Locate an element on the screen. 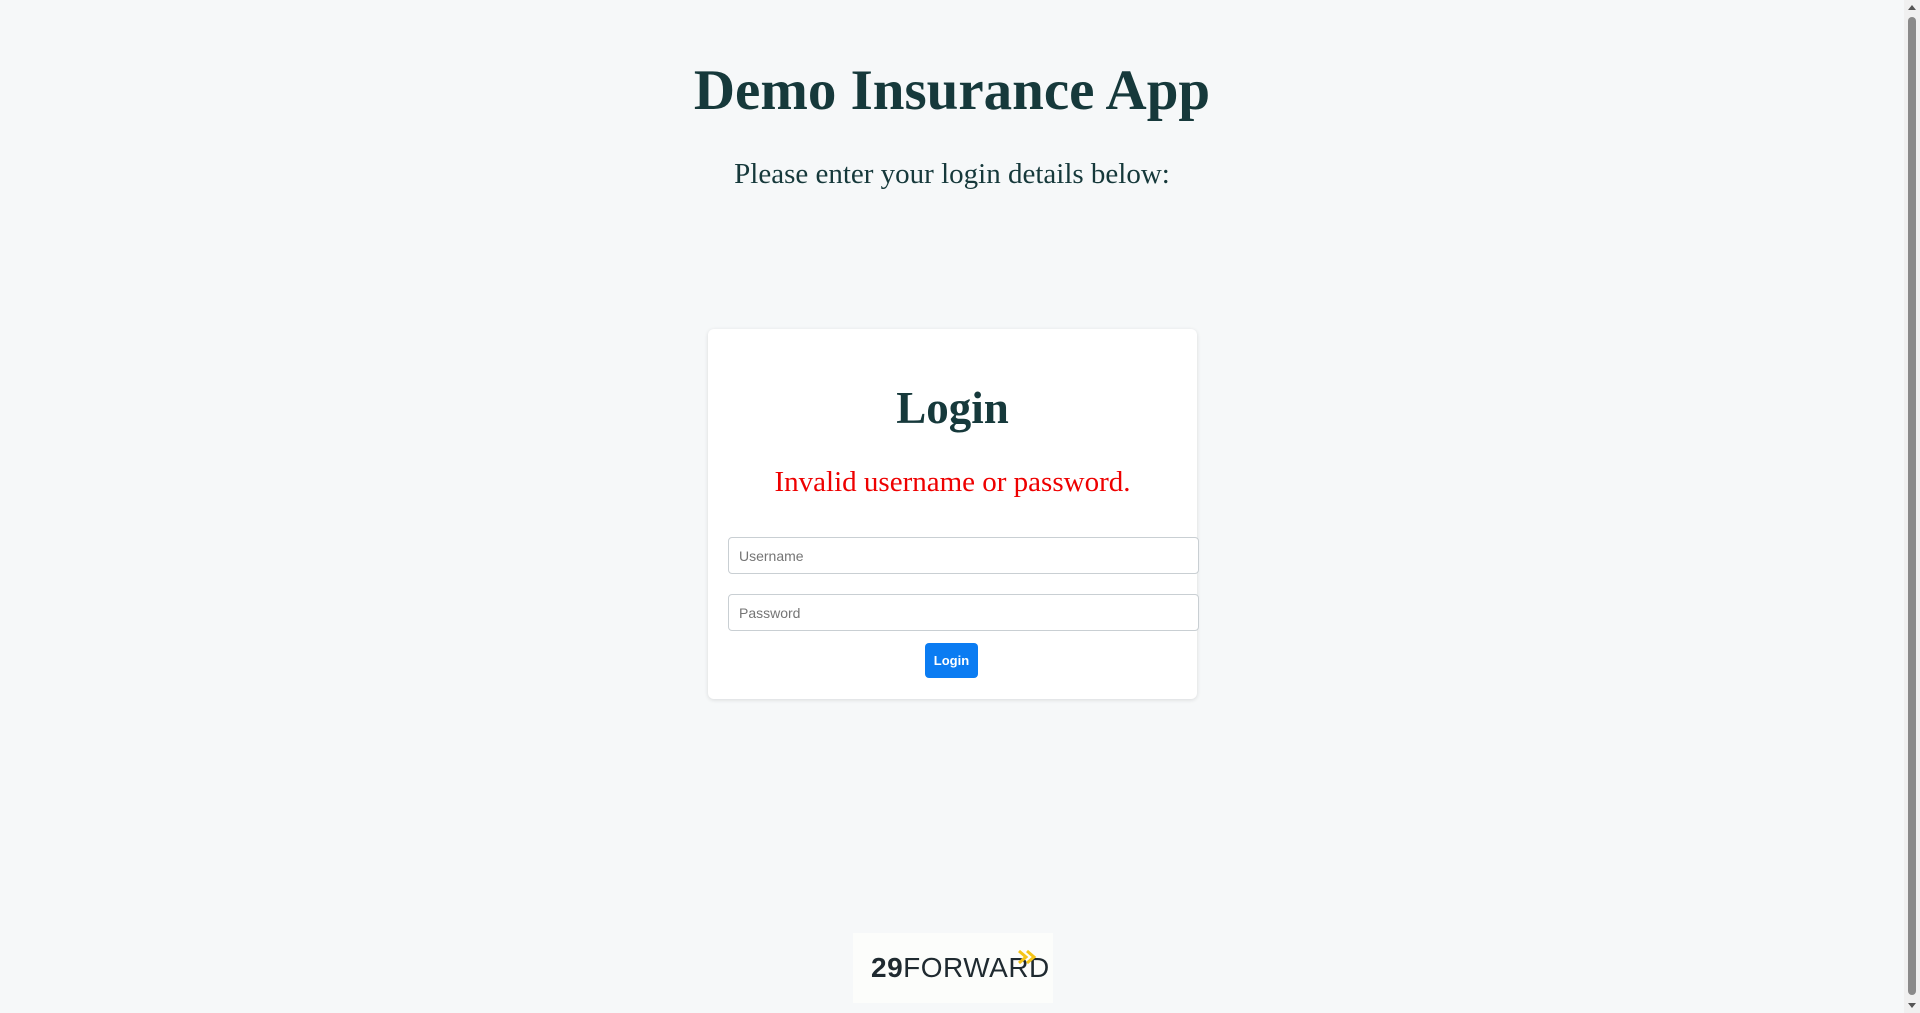 Image resolution: width=1920 pixels, height=1013 pixels. login-title: Login is located at coordinates (952, 408).